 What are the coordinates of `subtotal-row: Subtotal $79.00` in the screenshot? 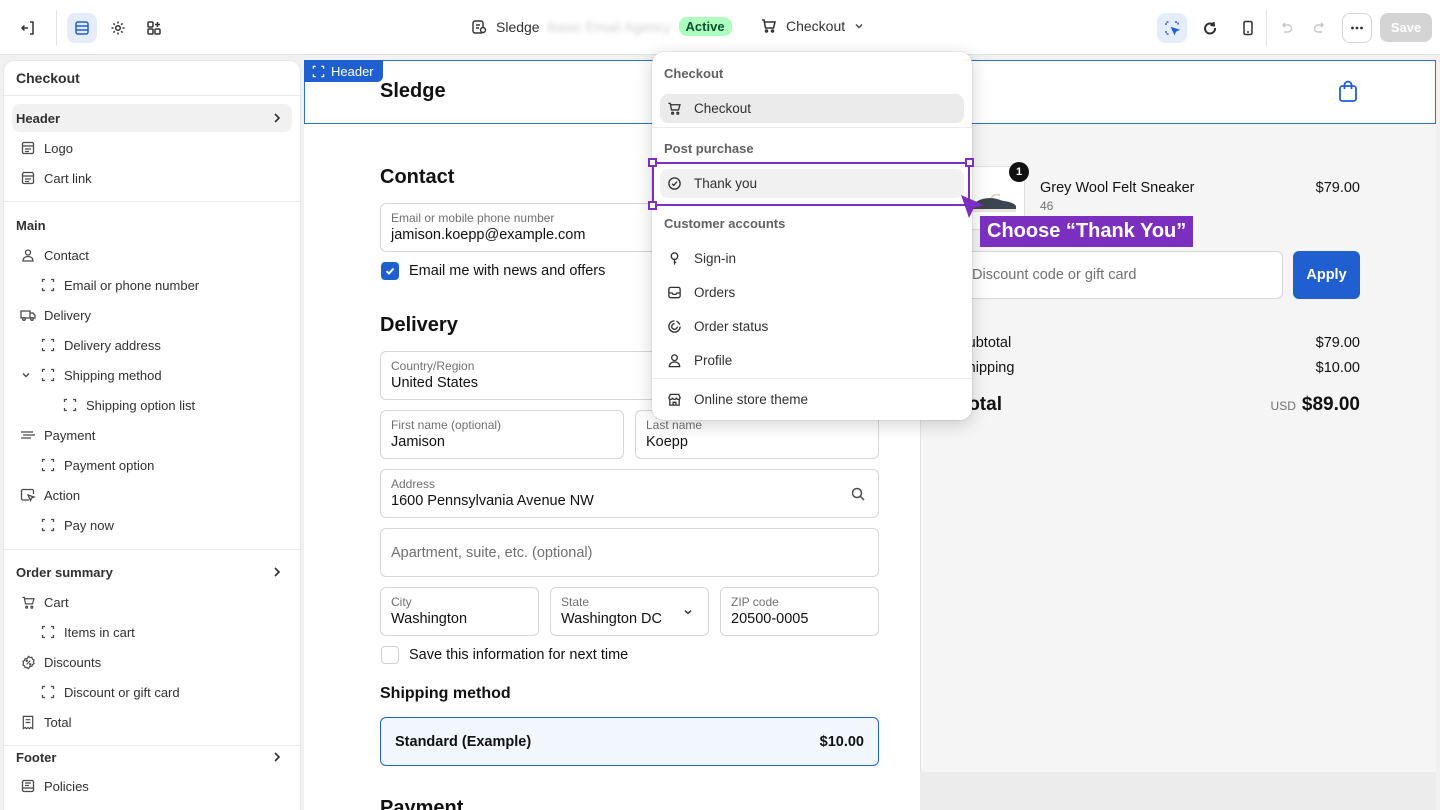 It's located at (1159, 343).